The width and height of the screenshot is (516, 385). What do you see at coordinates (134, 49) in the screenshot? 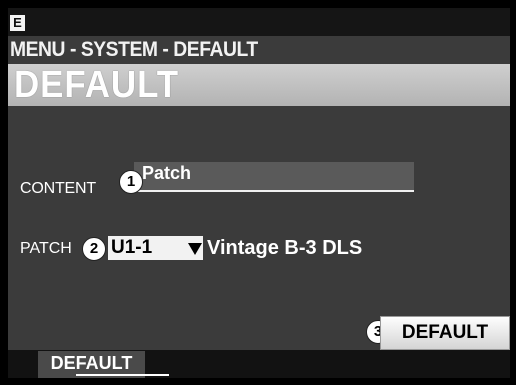
I see `breadcrumb: MENU - SYSTEM - DEFAULT` at bounding box center [134, 49].